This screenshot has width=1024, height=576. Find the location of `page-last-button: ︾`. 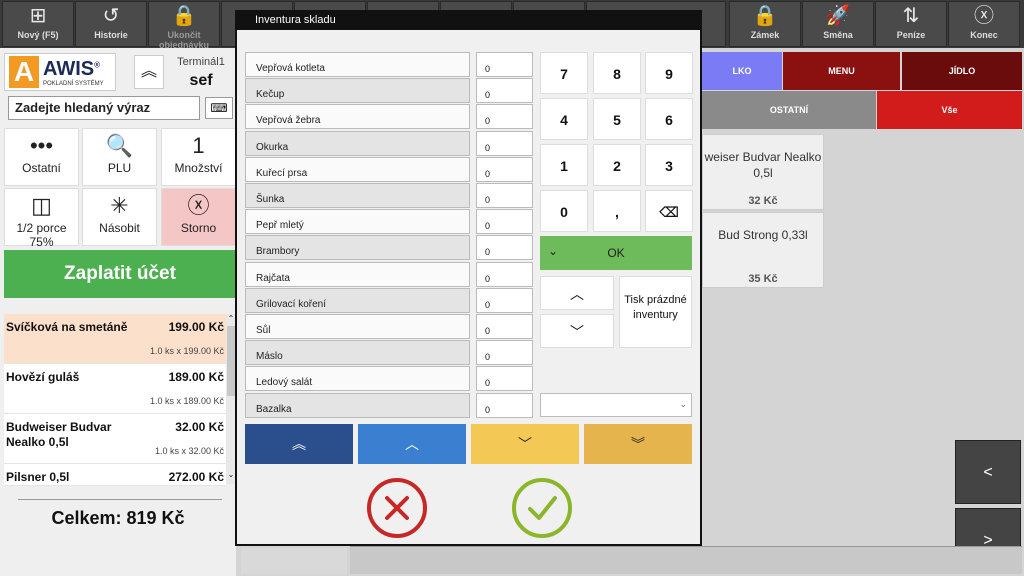

page-last-button: ︾ is located at coordinates (638, 444).